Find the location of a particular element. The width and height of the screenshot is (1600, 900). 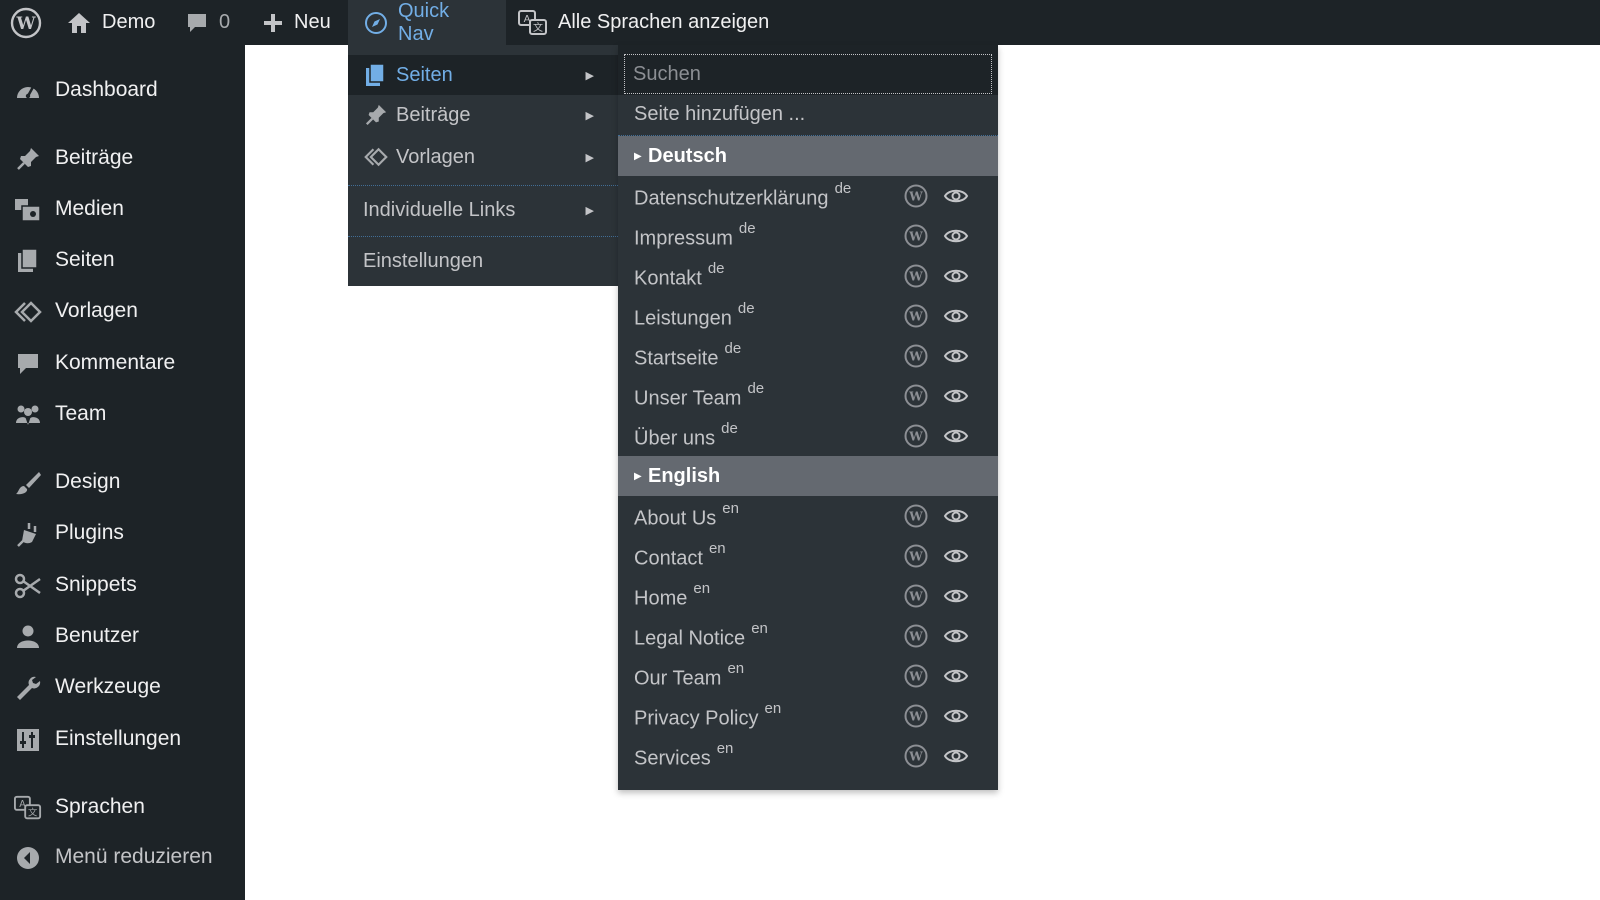

pin-icon is located at coordinates (28, 159).